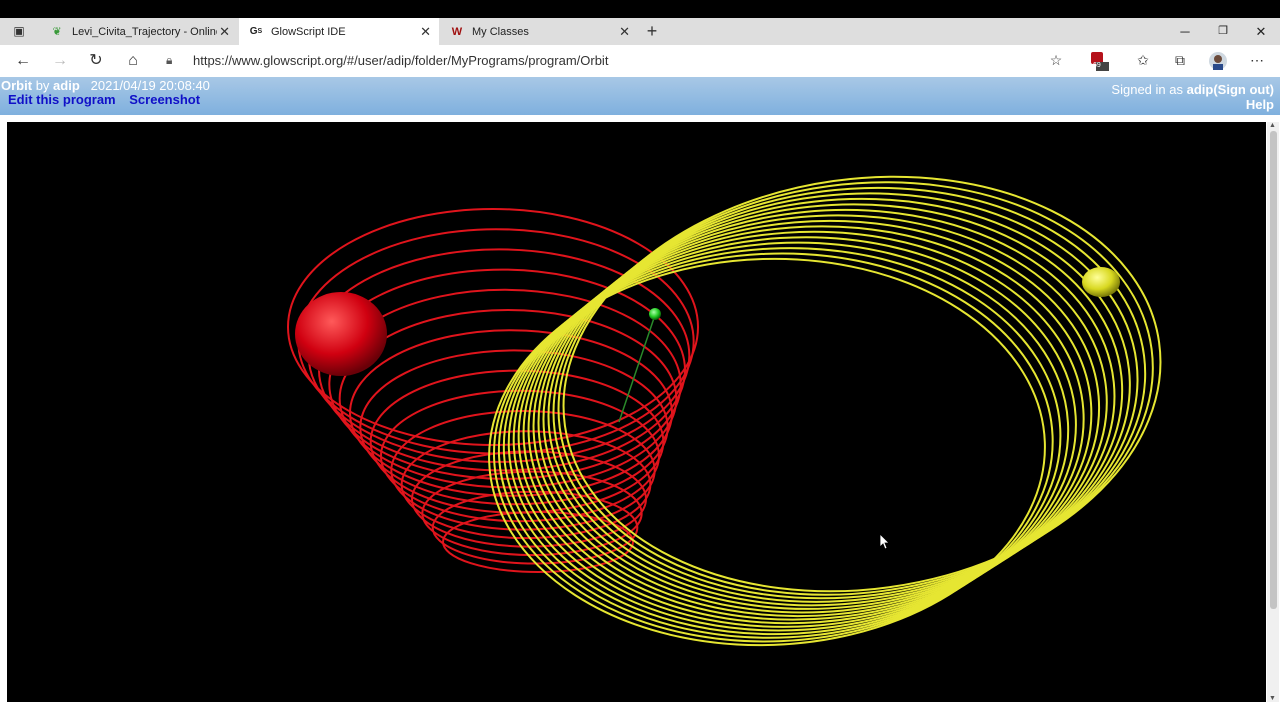  Describe the element at coordinates (17, 85) in the screenshot. I see `program-name: Orbit` at that location.